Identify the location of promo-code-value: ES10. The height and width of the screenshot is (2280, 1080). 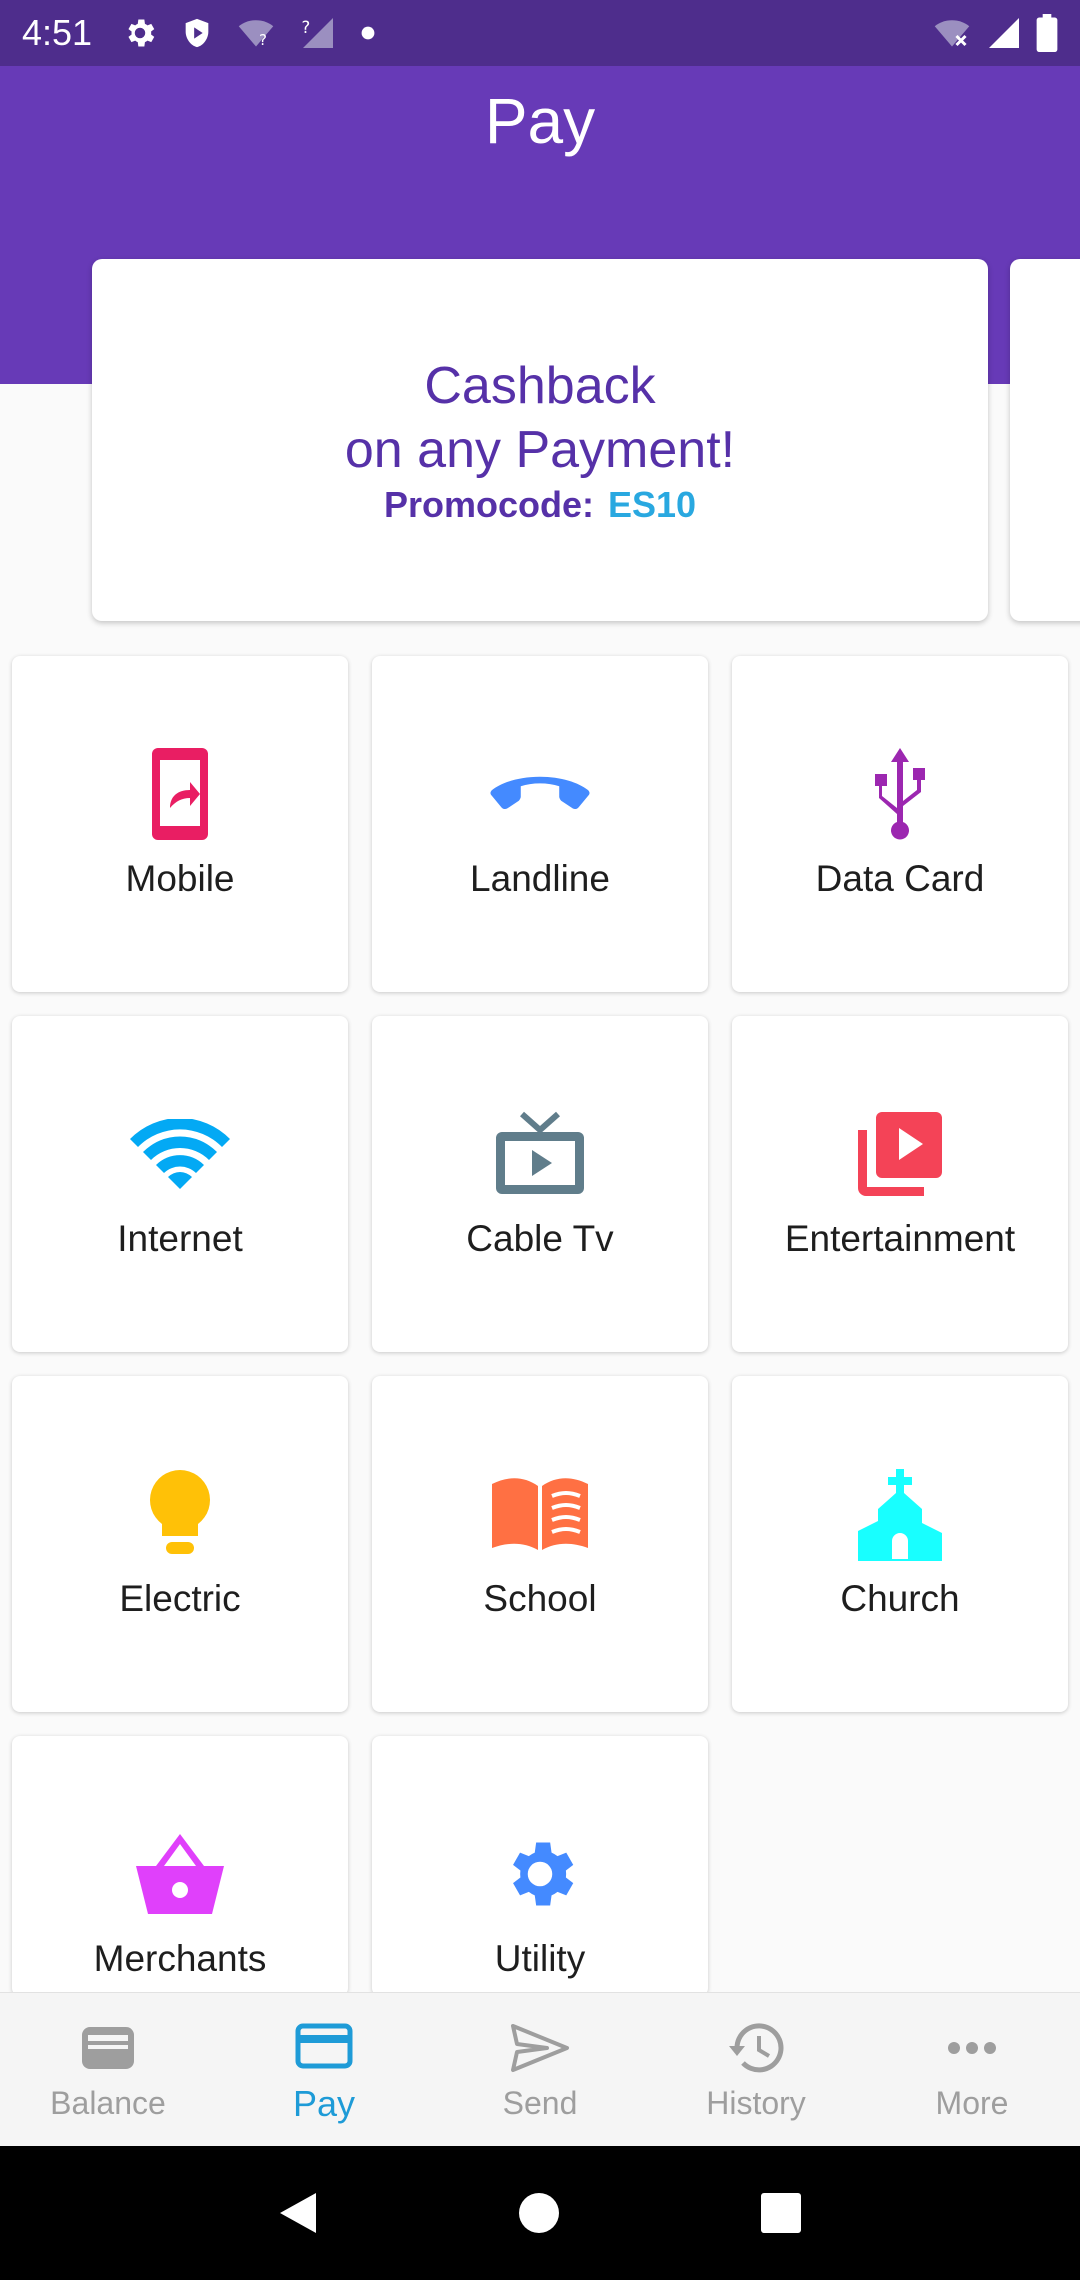
(652, 504).